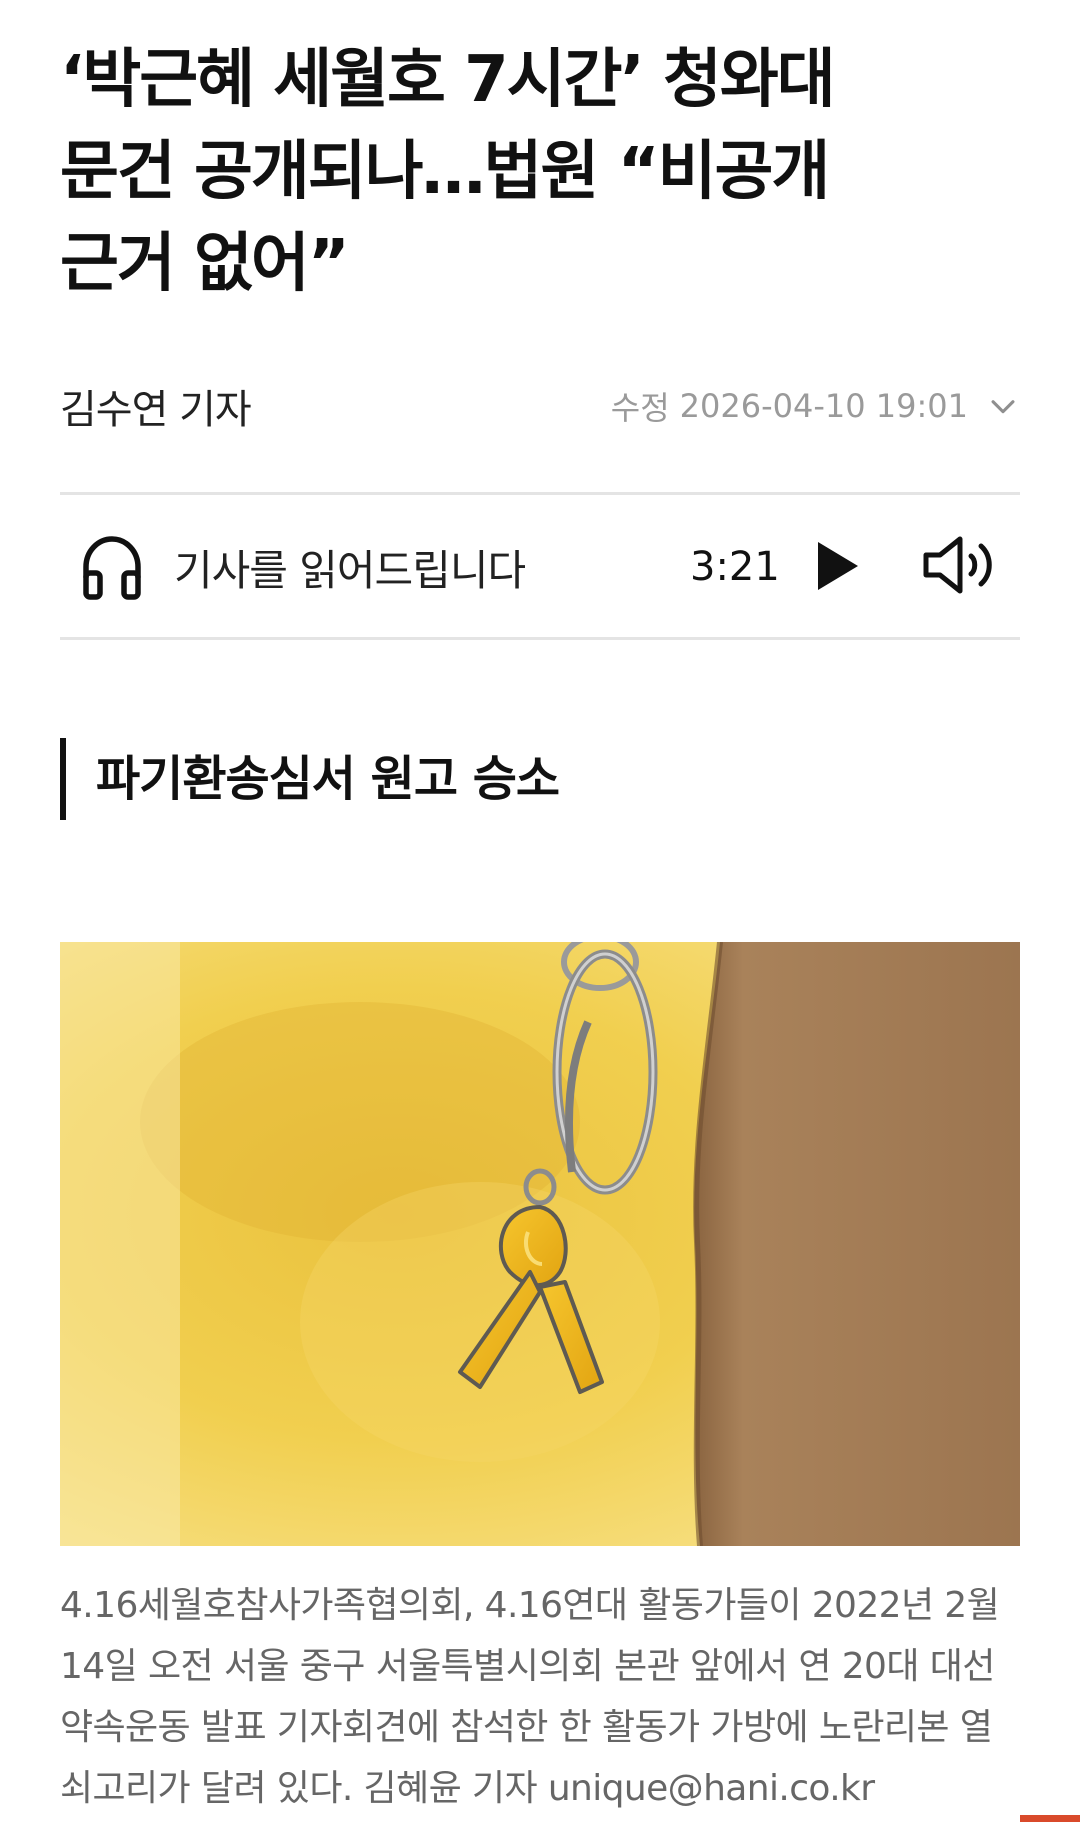 The image size is (1080, 1822). What do you see at coordinates (540, 567) in the screenshot?
I see `audio-player: 기사를 읽어드립니다 3:21` at bounding box center [540, 567].